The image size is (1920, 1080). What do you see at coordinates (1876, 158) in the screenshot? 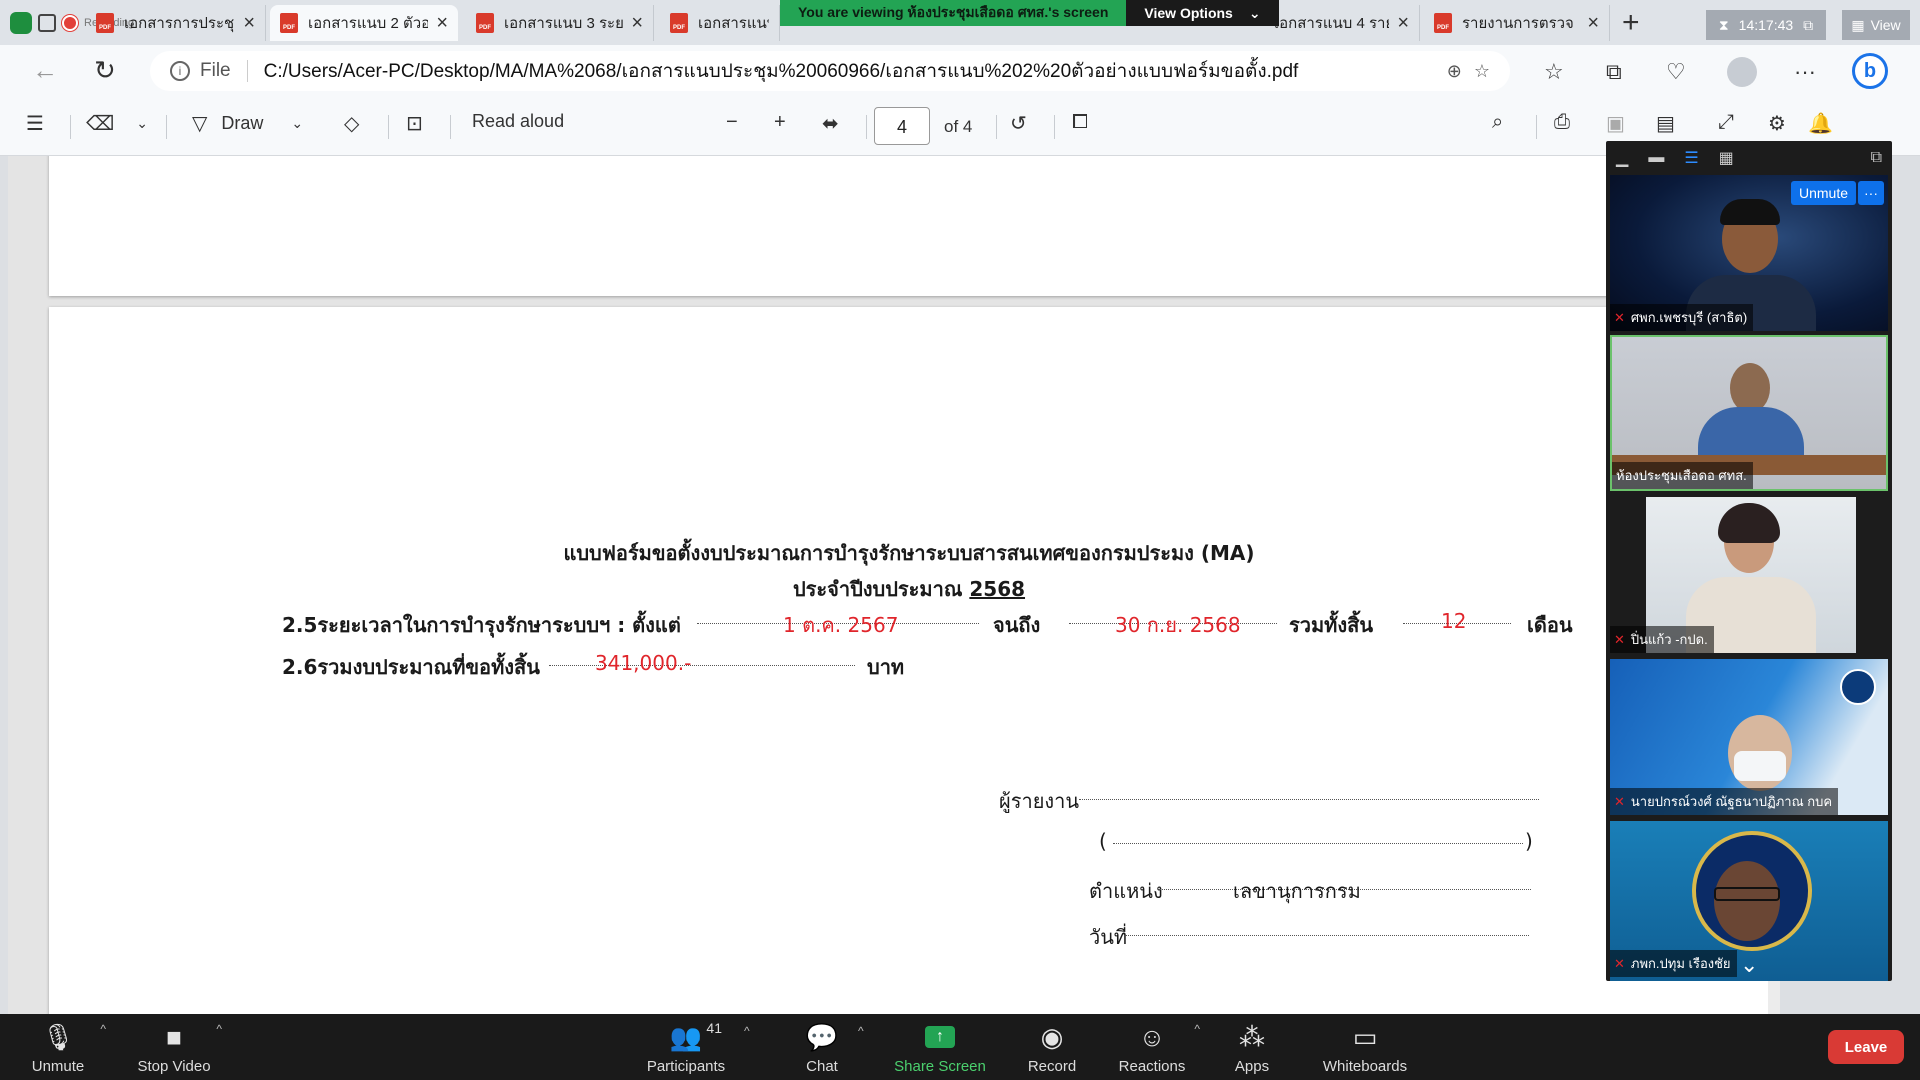
I see `pop-out-icon: ⧉` at bounding box center [1876, 158].